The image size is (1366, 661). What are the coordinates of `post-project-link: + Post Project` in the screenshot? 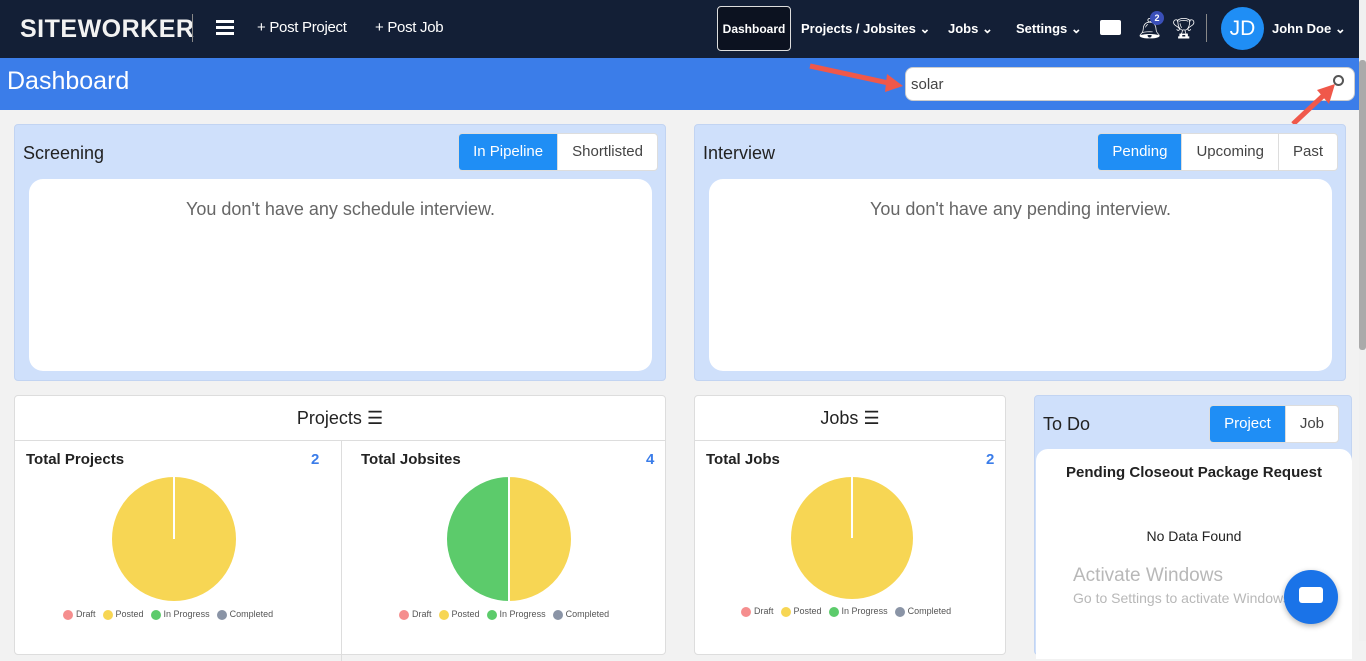 It's located at (302, 27).